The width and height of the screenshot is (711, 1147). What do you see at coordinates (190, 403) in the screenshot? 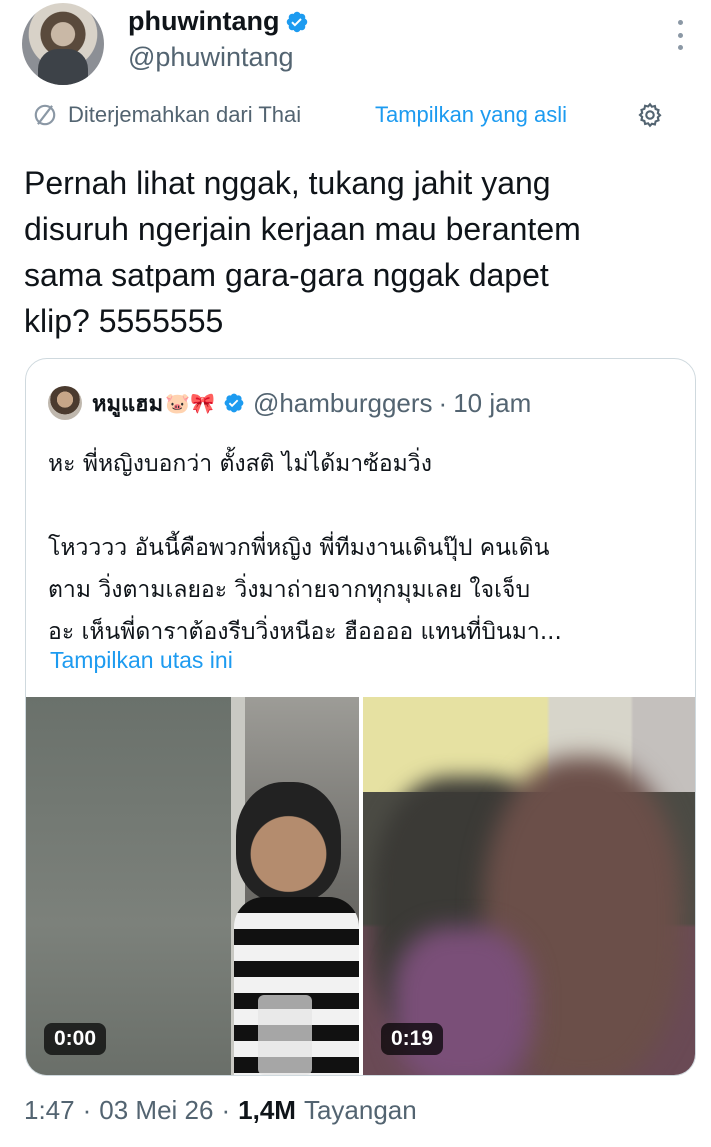
I see `quoted-author-emoji: 🐷🎀` at bounding box center [190, 403].